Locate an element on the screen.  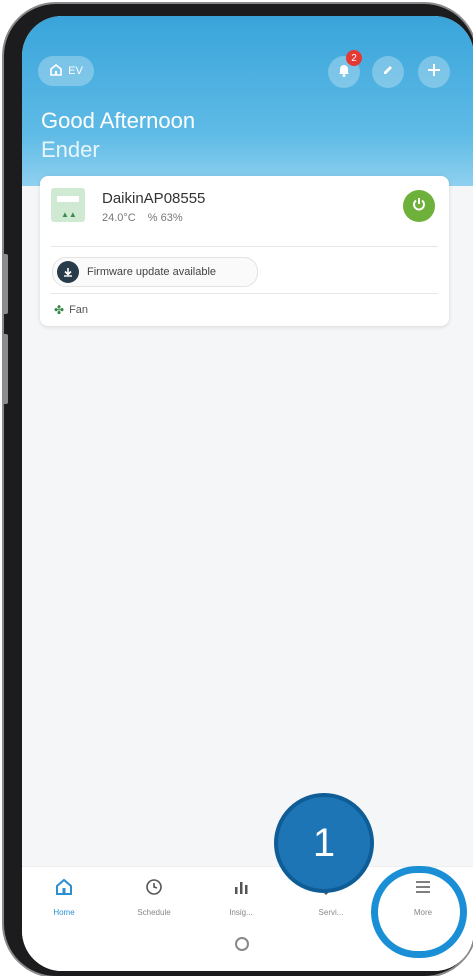
pencil-icon is located at coordinates (388, 72).